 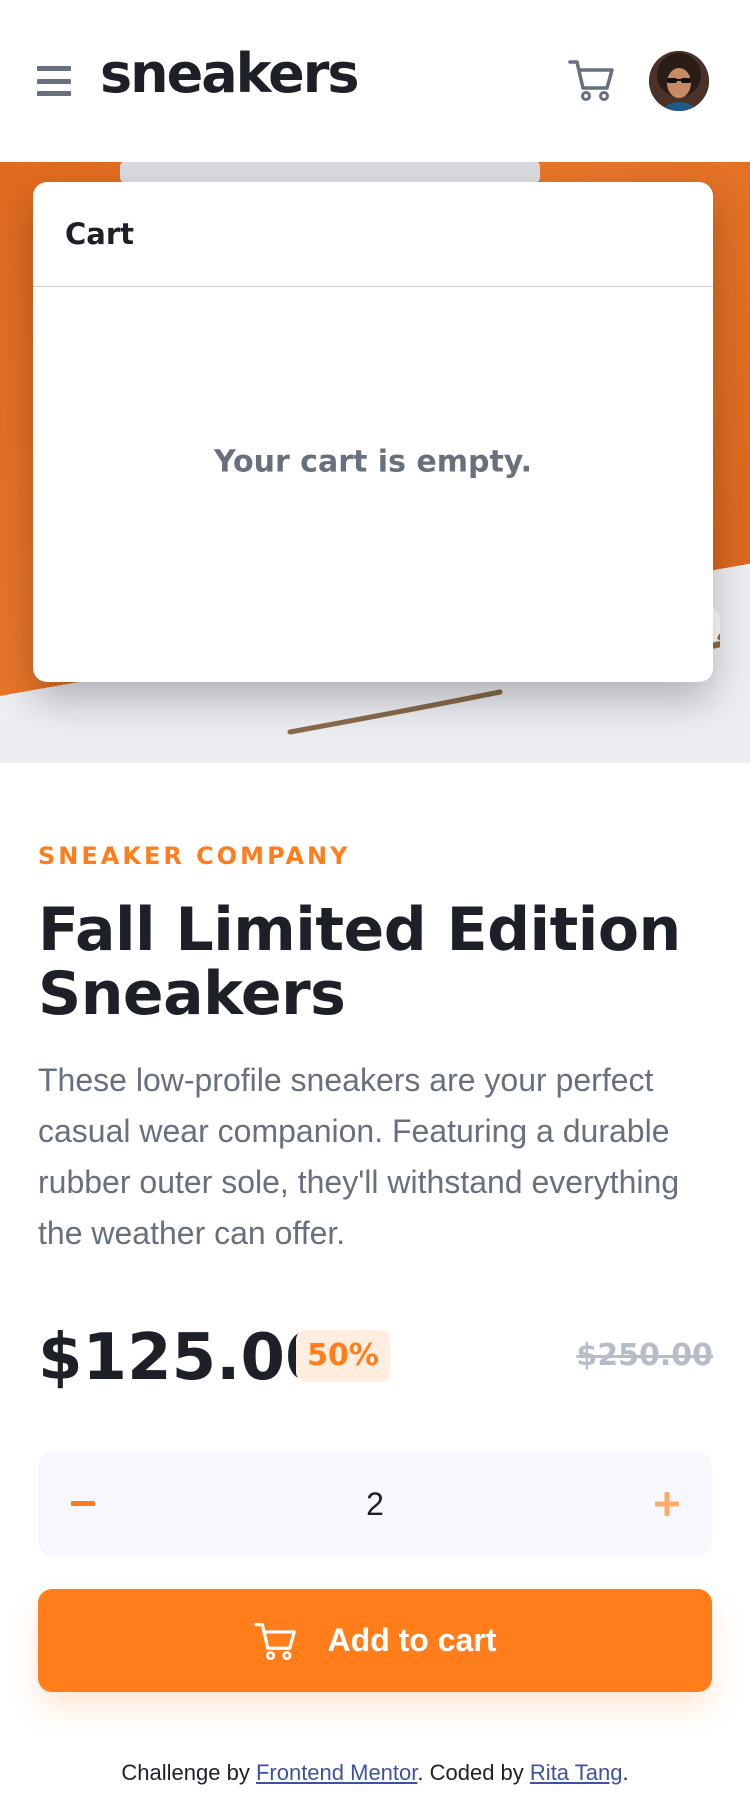 What do you see at coordinates (373, 234) in the screenshot?
I see `cart-title: Cart` at bounding box center [373, 234].